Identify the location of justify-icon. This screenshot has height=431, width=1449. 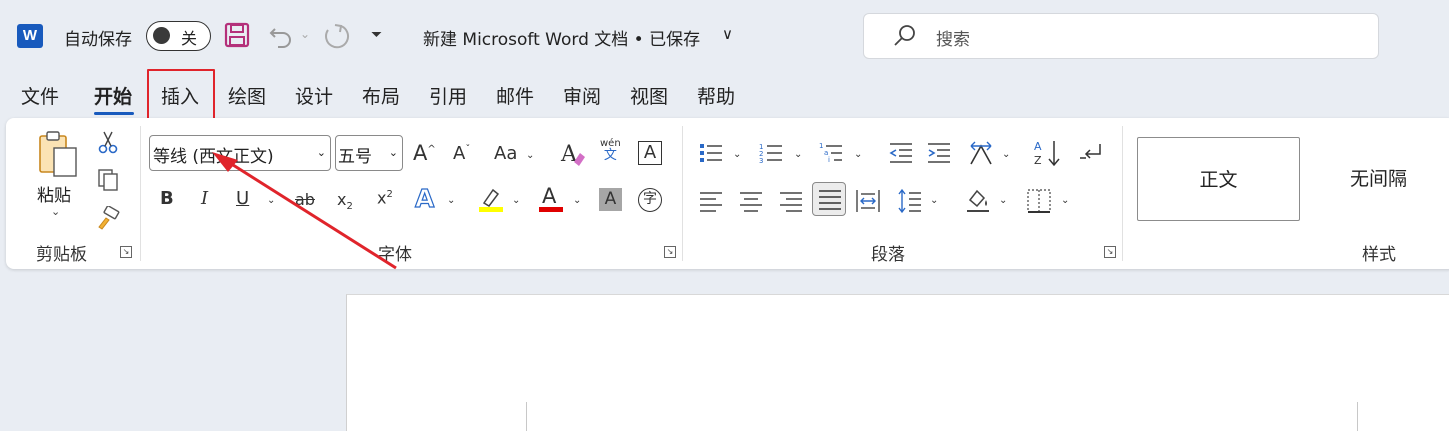
(830, 200).